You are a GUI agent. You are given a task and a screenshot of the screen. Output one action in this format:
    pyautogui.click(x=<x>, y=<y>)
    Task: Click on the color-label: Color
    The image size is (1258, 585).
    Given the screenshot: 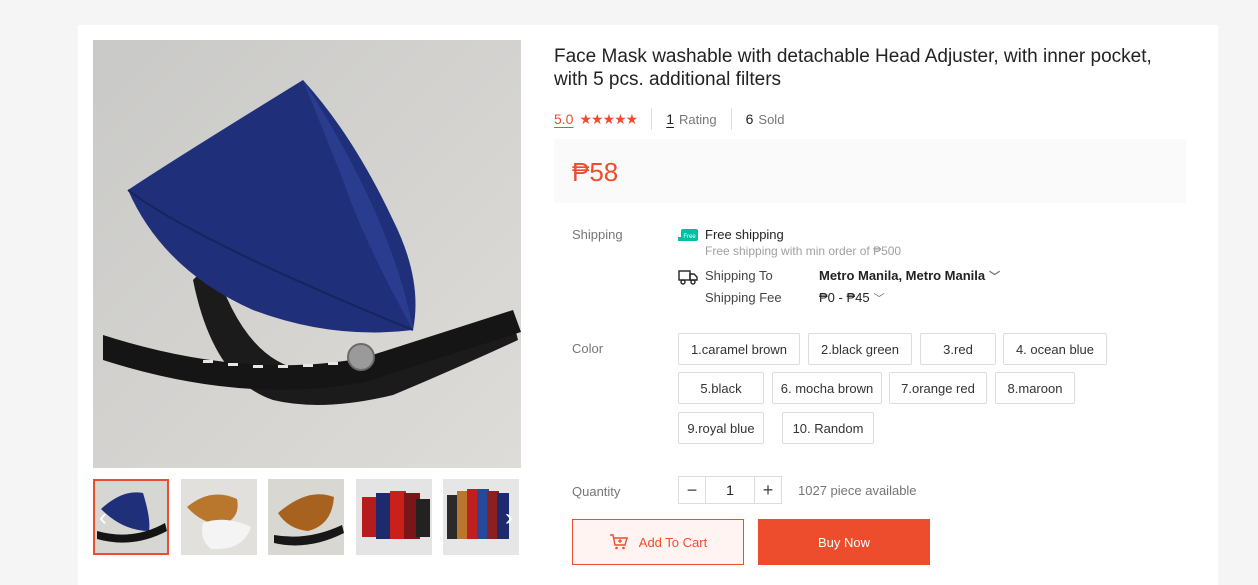 What is the action you would take?
    pyautogui.click(x=588, y=348)
    